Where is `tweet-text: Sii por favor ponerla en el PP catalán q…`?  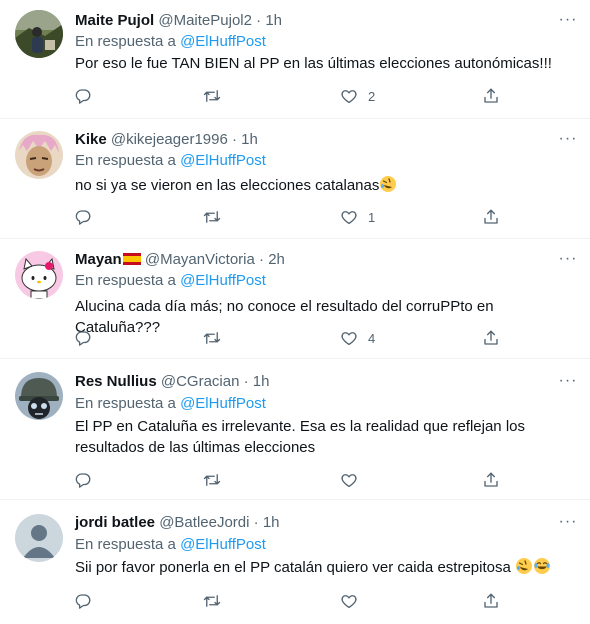 tweet-text: Sii por favor ponerla en el PP catalán q… is located at coordinates (293, 567).